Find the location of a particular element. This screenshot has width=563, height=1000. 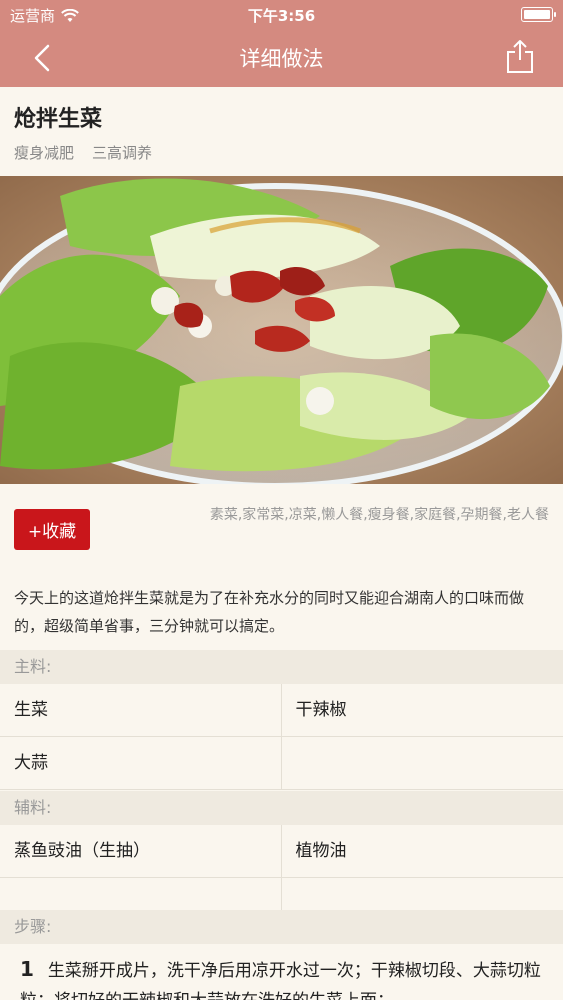

recipe-tags: 瘦身减肥 三高调养 is located at coordinates (83, 152).